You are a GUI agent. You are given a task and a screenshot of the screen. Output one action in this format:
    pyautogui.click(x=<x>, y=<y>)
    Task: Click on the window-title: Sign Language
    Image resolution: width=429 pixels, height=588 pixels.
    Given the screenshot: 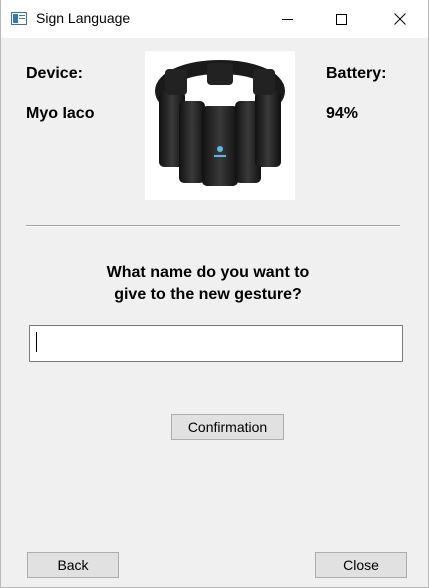 What is the action you would take?
    pyautogui.click(x=83, y=18)
    